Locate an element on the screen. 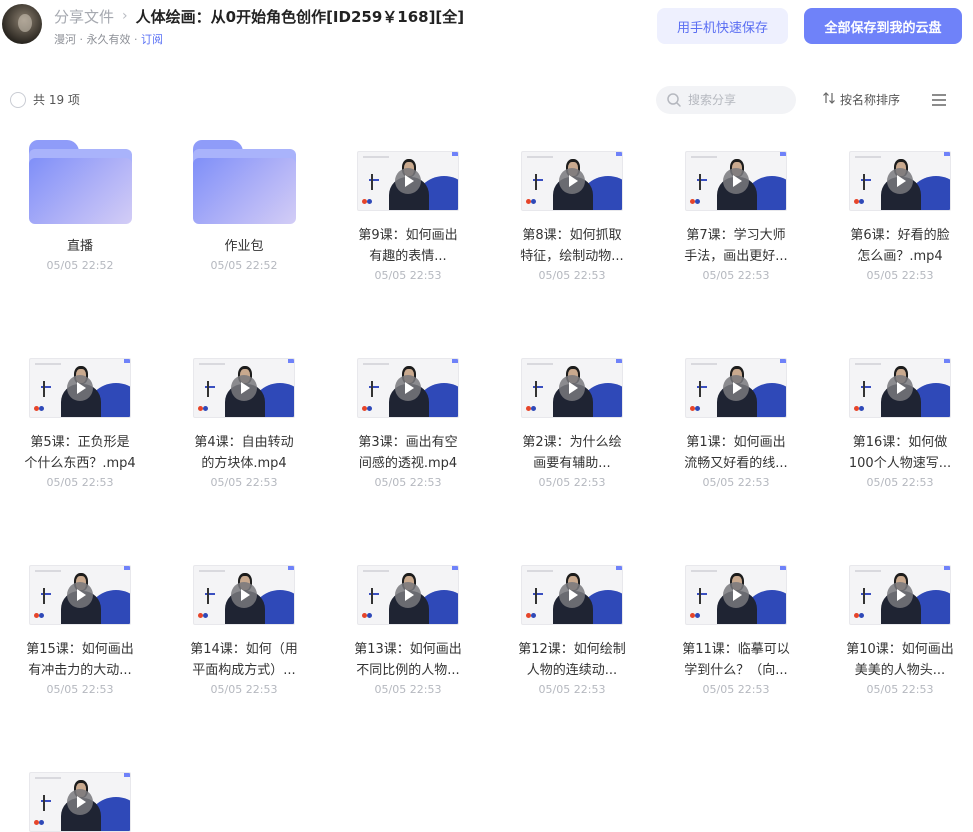 This screenshot has width=973, height=832. video-item: 第7课：学习大师 手法，画出更好... 05/05 22:53 is located at coordinates (736, 206).